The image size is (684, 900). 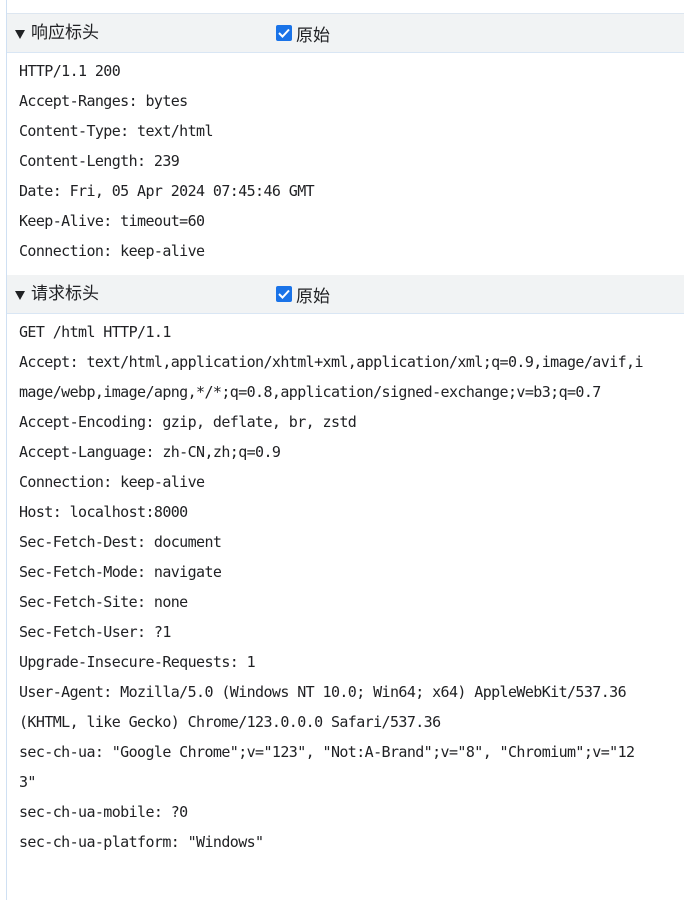 What do you see at coordinates (120, 572) in the screenshot?
I see `request-header-line: Sec-Fetch-Mode: navigate` at bounding box center [120, 572].